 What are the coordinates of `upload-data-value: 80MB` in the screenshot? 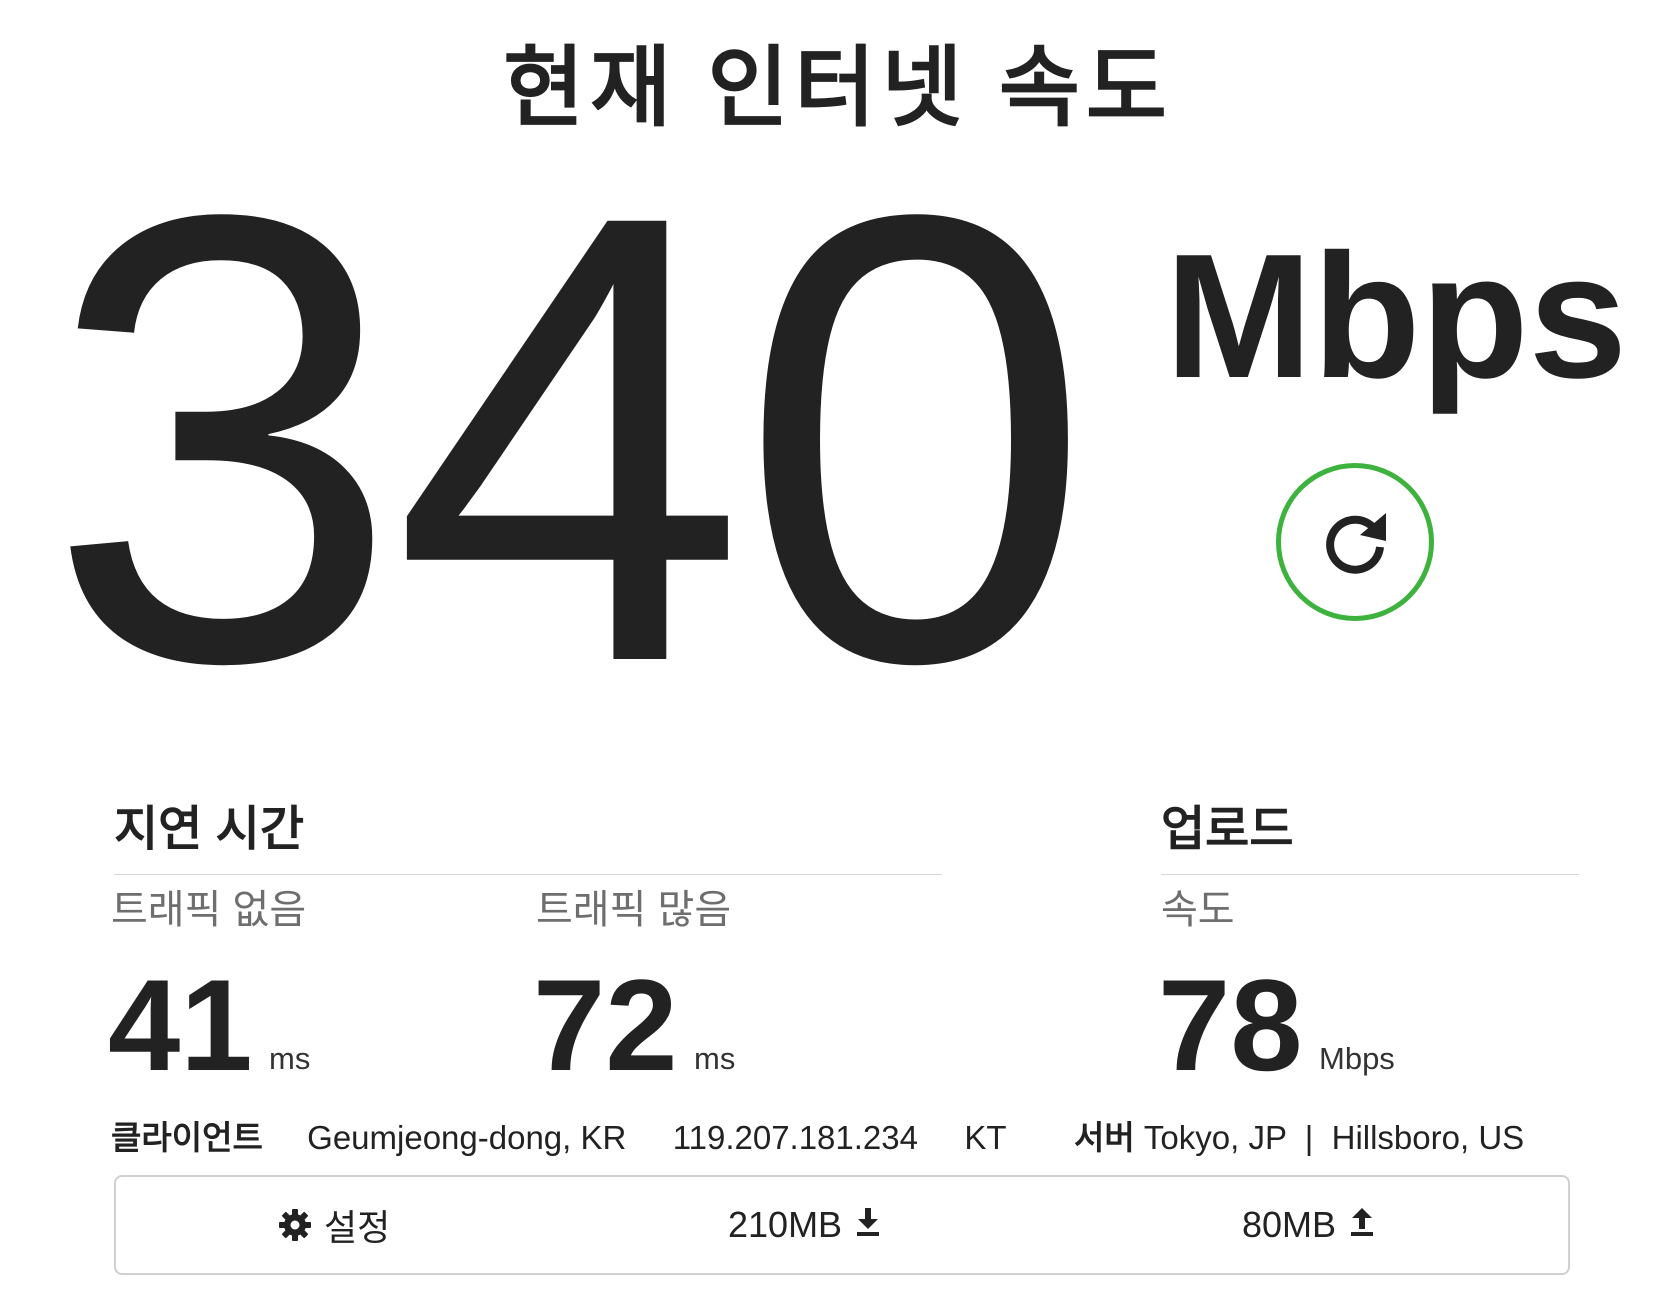 It's located at (1289, 1224).